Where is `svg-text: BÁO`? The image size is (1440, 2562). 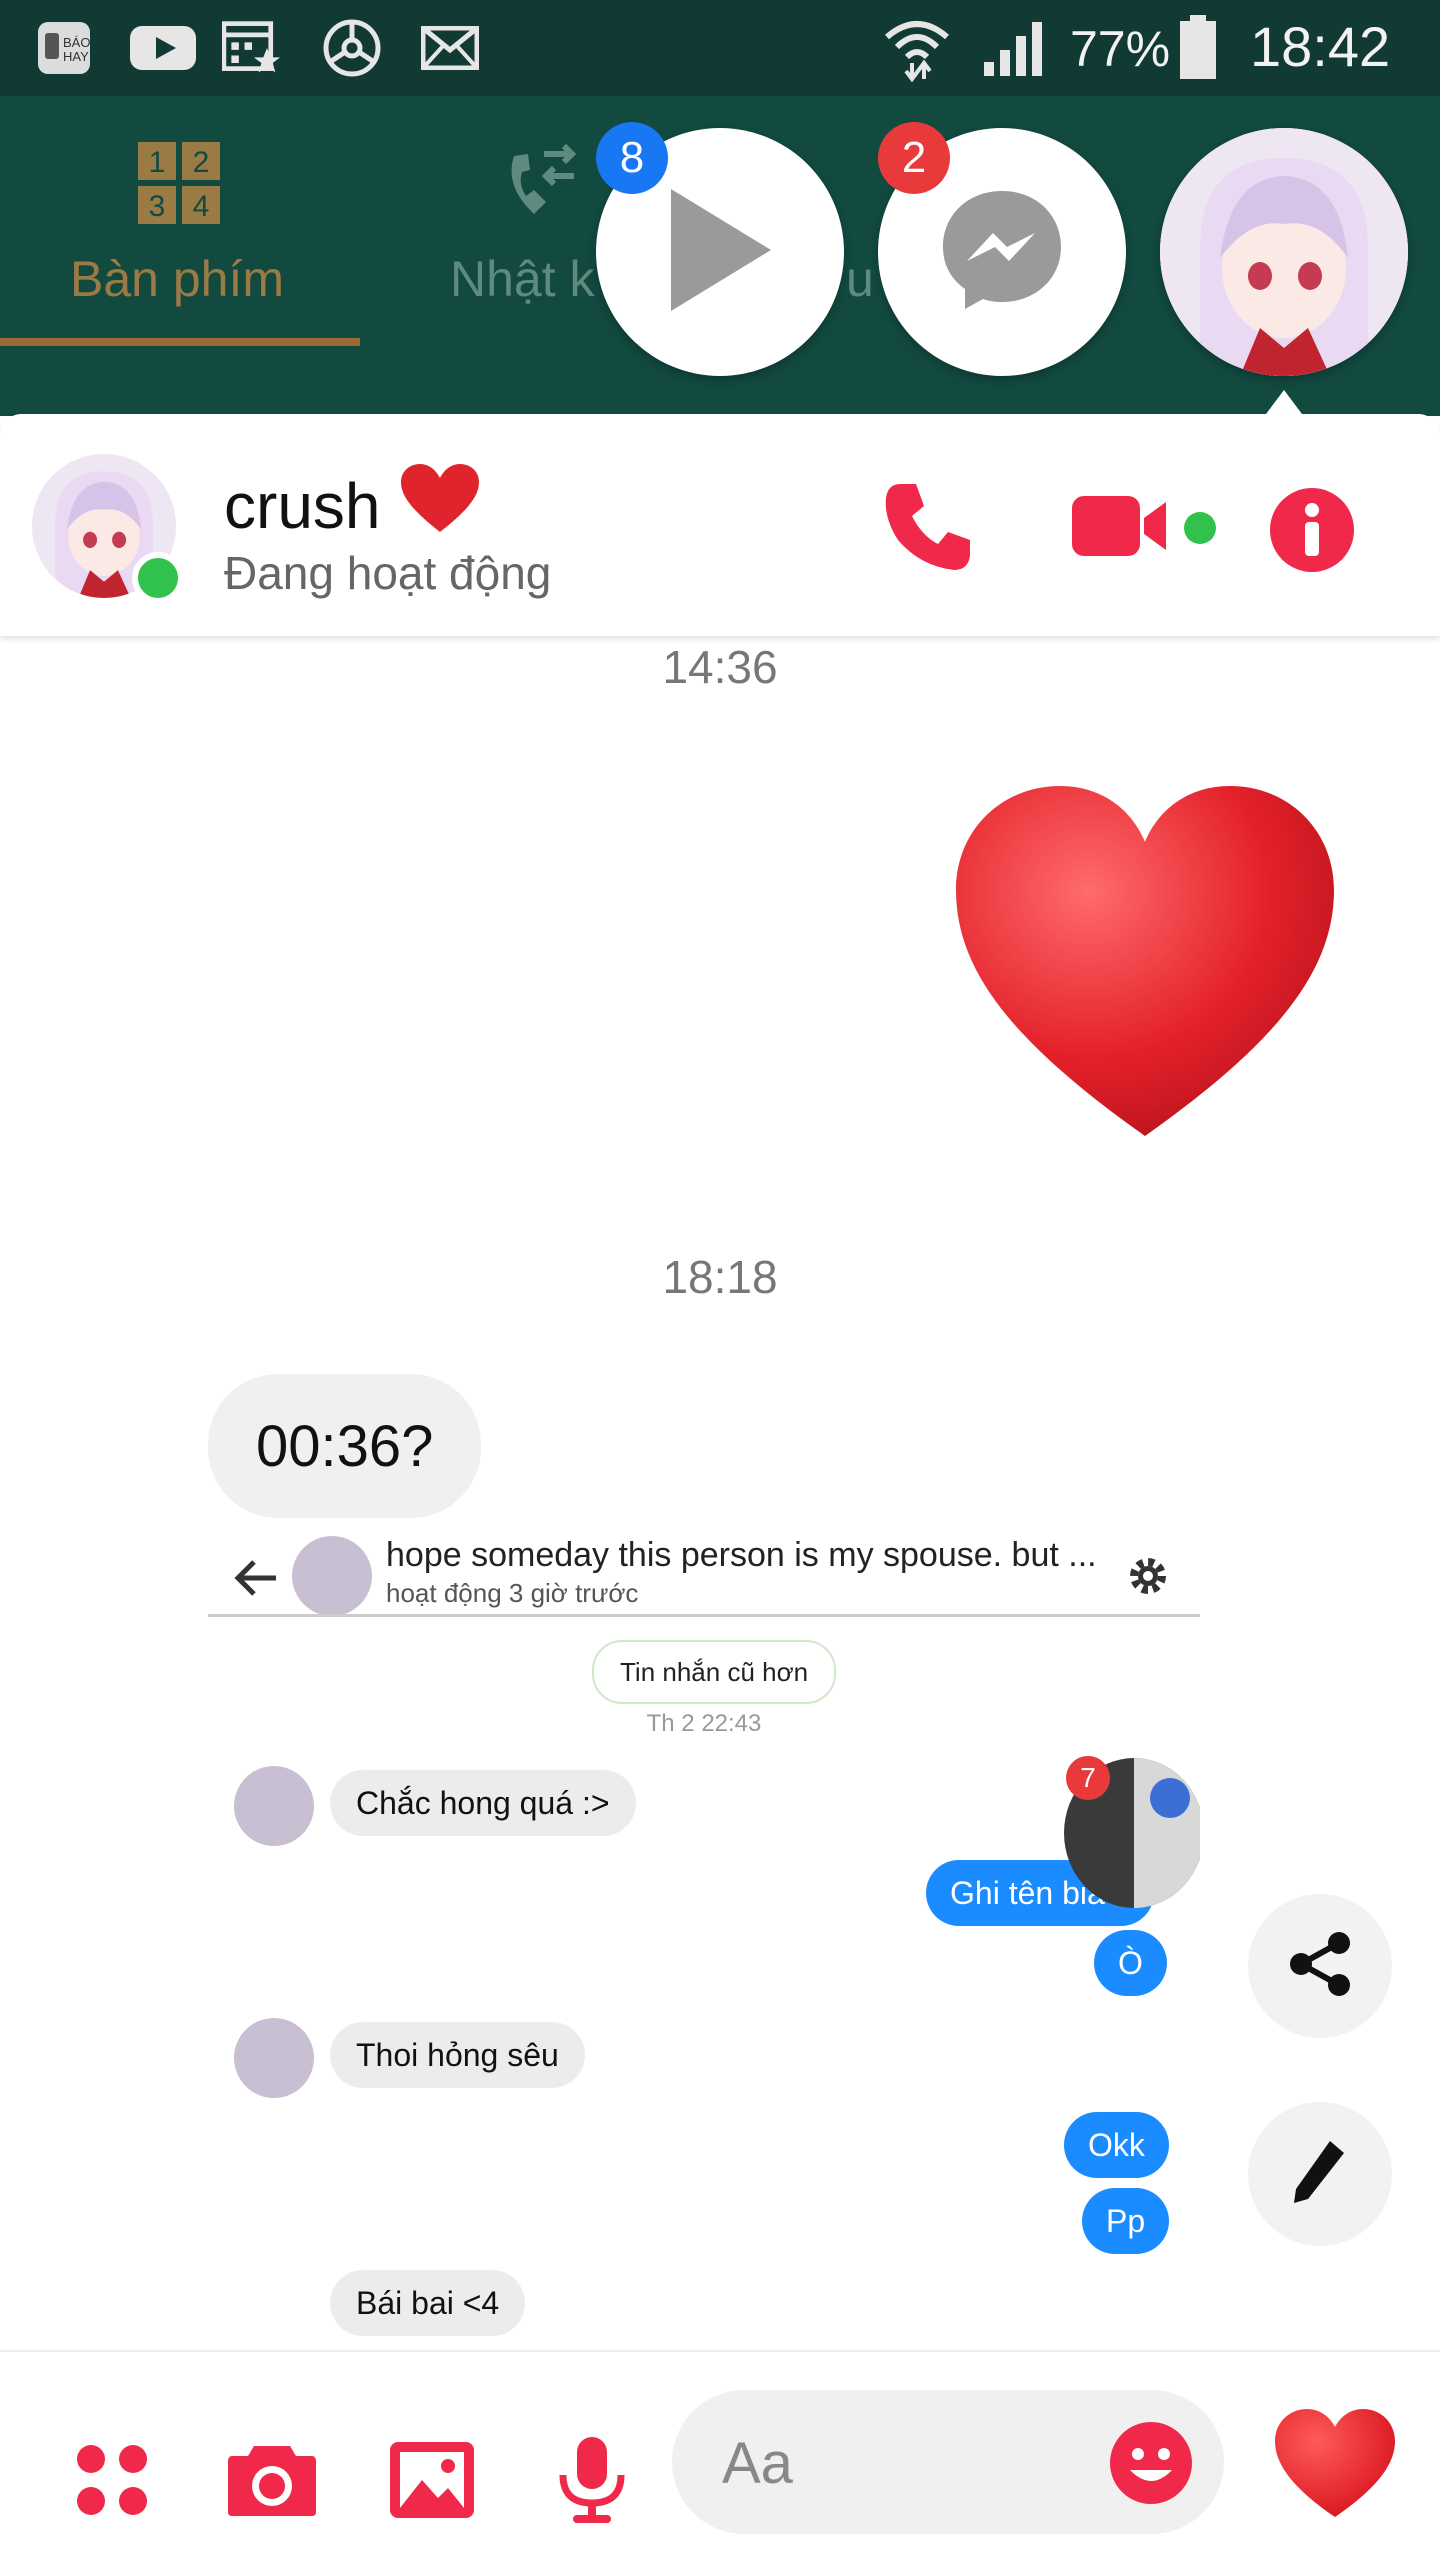 svg-text: BÁO is located at coordinates (76, 42).